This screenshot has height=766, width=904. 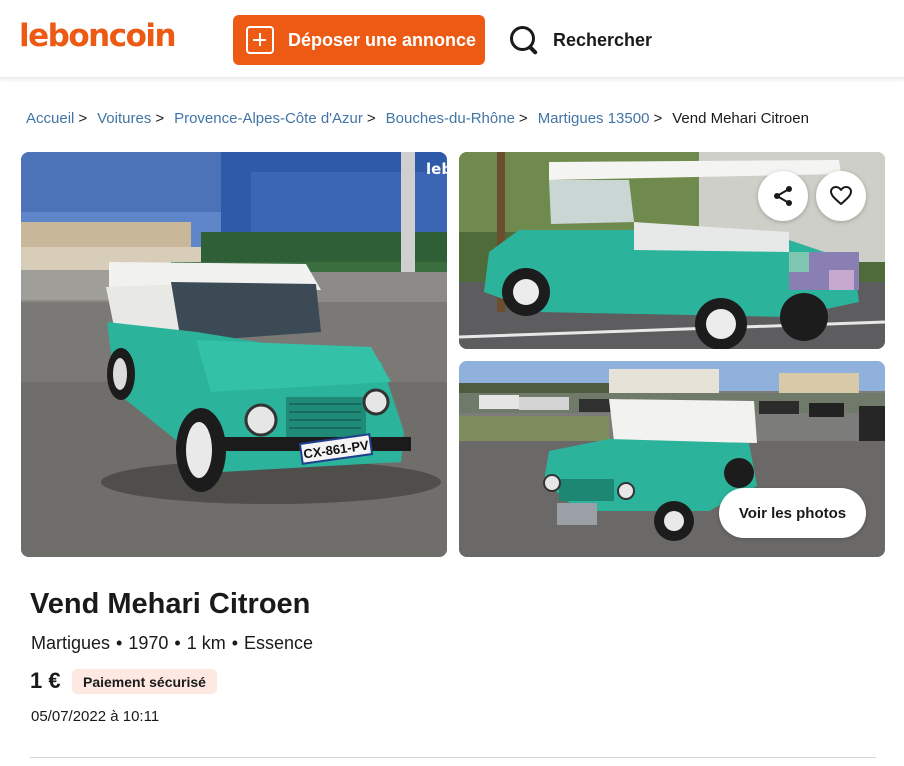 I want to click on heart-icon, so click(x=841, y=195).